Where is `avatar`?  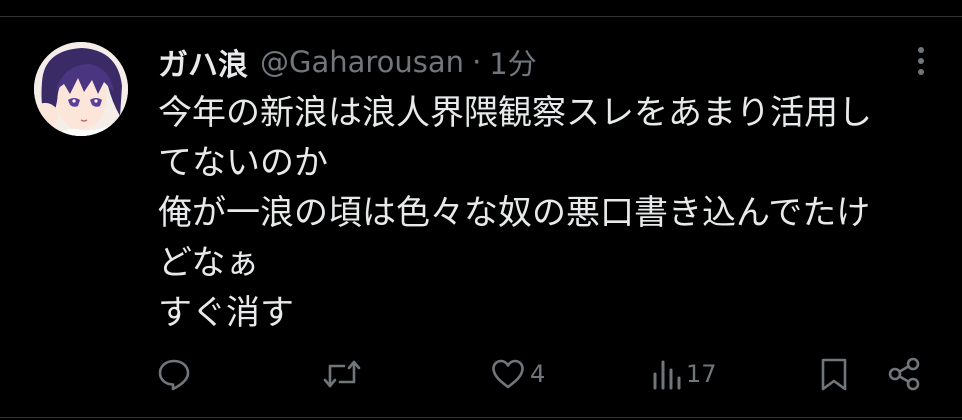
avatar is located at coordinates (81, 89).